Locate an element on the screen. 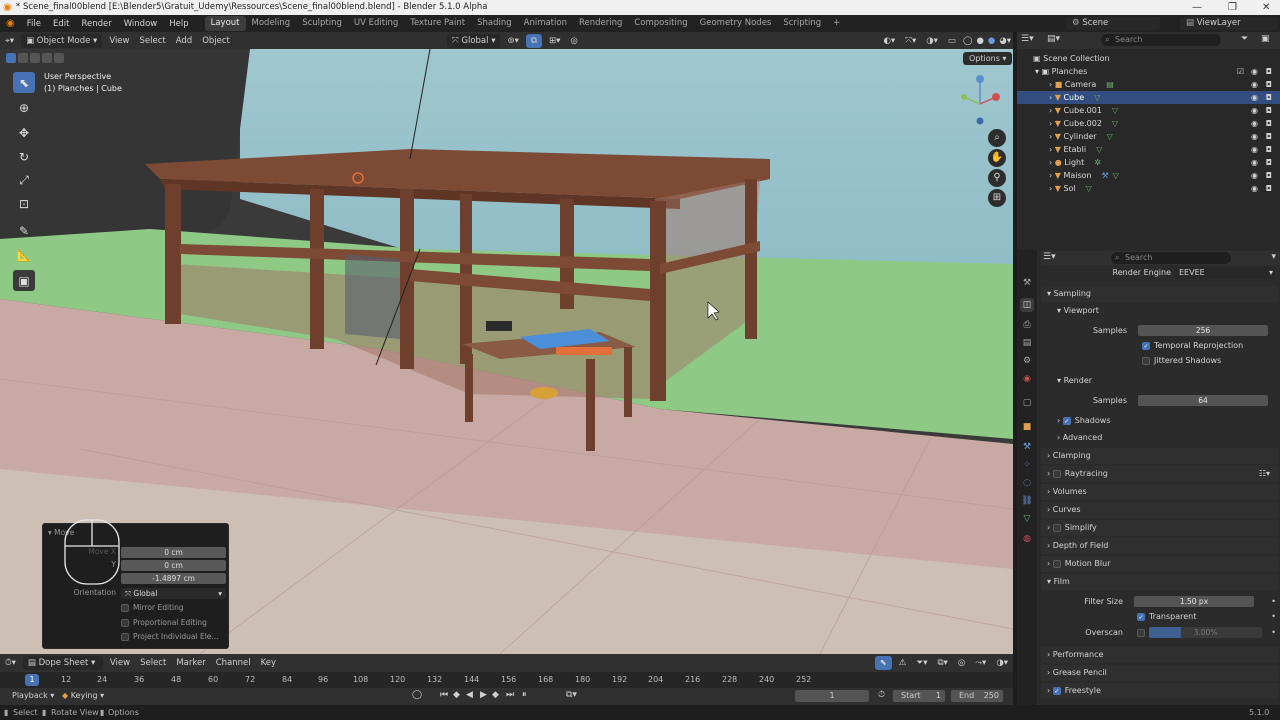 The width and height of the screenshot is (1280, 720). menu-view: View is located at coordinates (119, 41).